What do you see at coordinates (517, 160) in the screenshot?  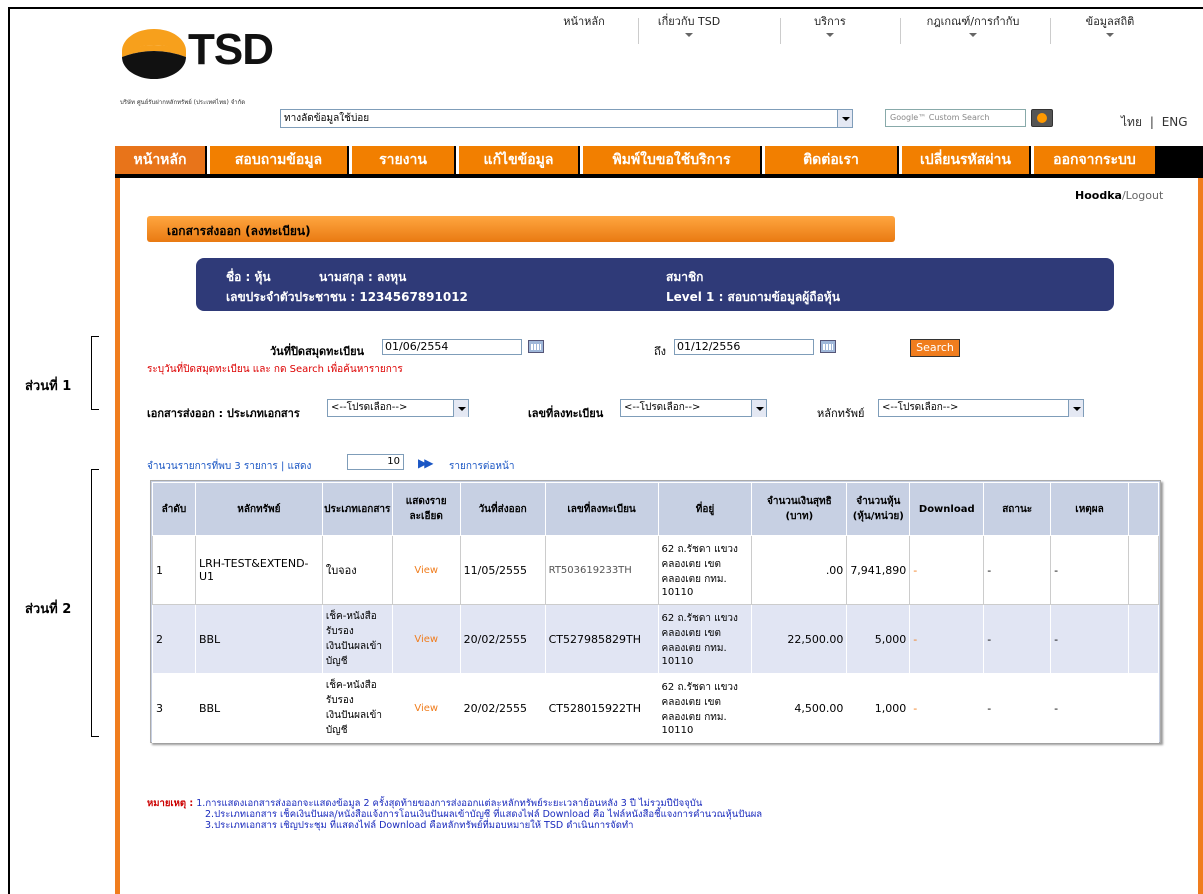 I see `menu-edit: แก้ไขข้อมูล` at bounding box center [517, 160].